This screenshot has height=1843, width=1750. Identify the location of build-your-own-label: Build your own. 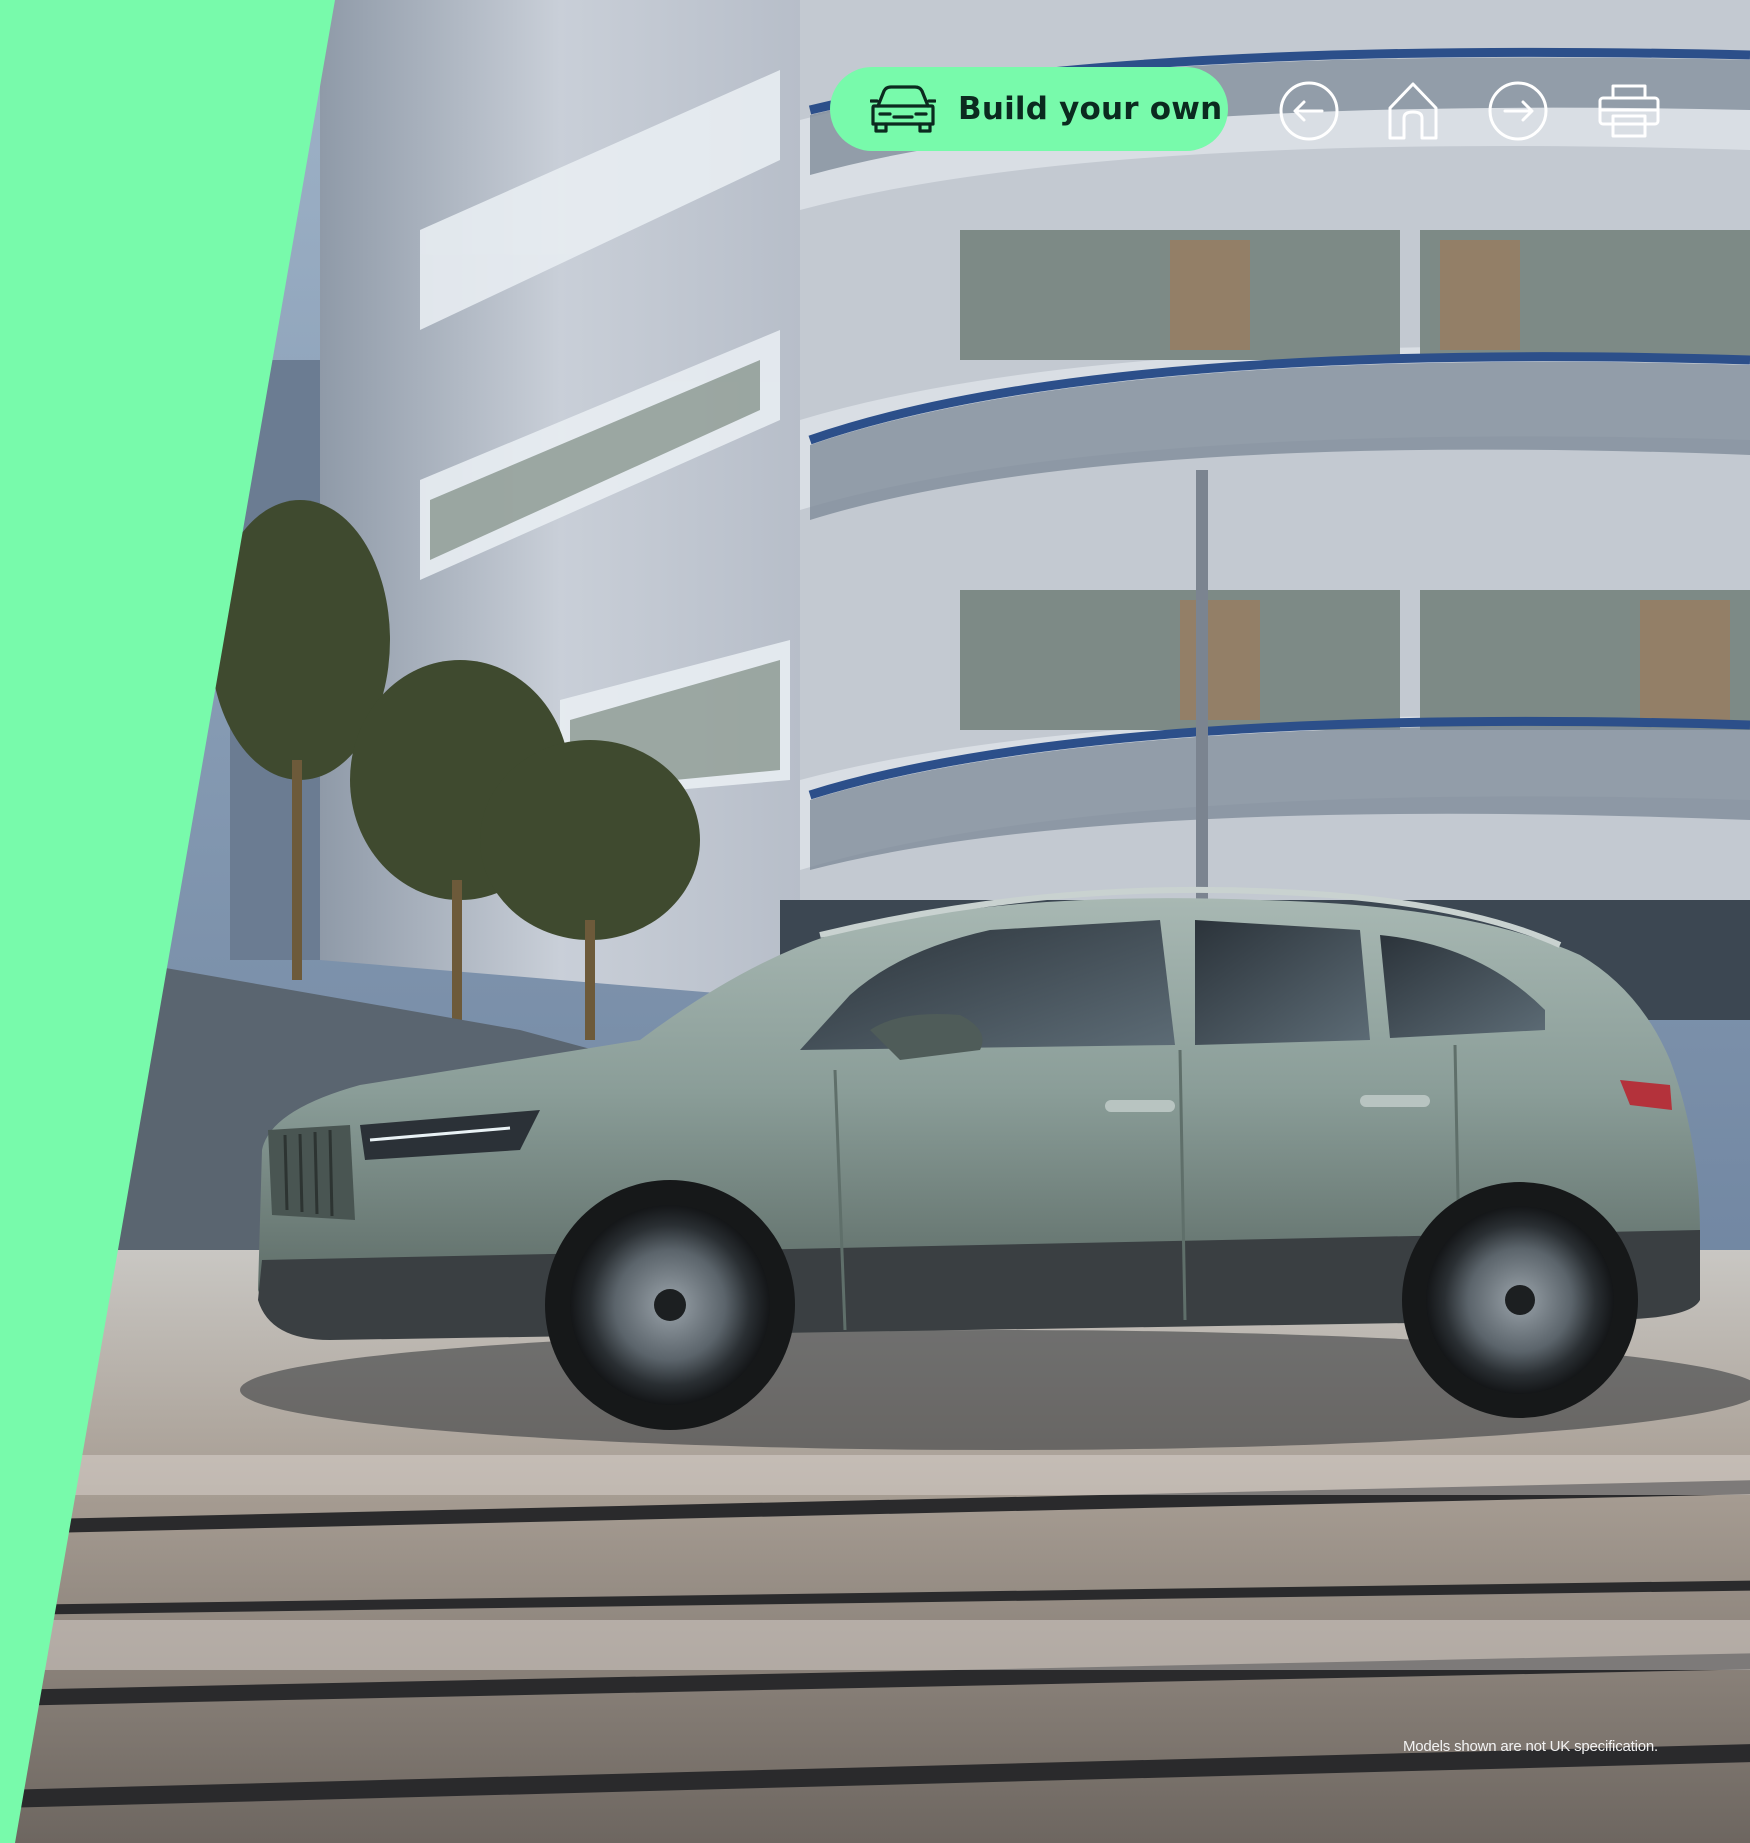
(1090, 109).